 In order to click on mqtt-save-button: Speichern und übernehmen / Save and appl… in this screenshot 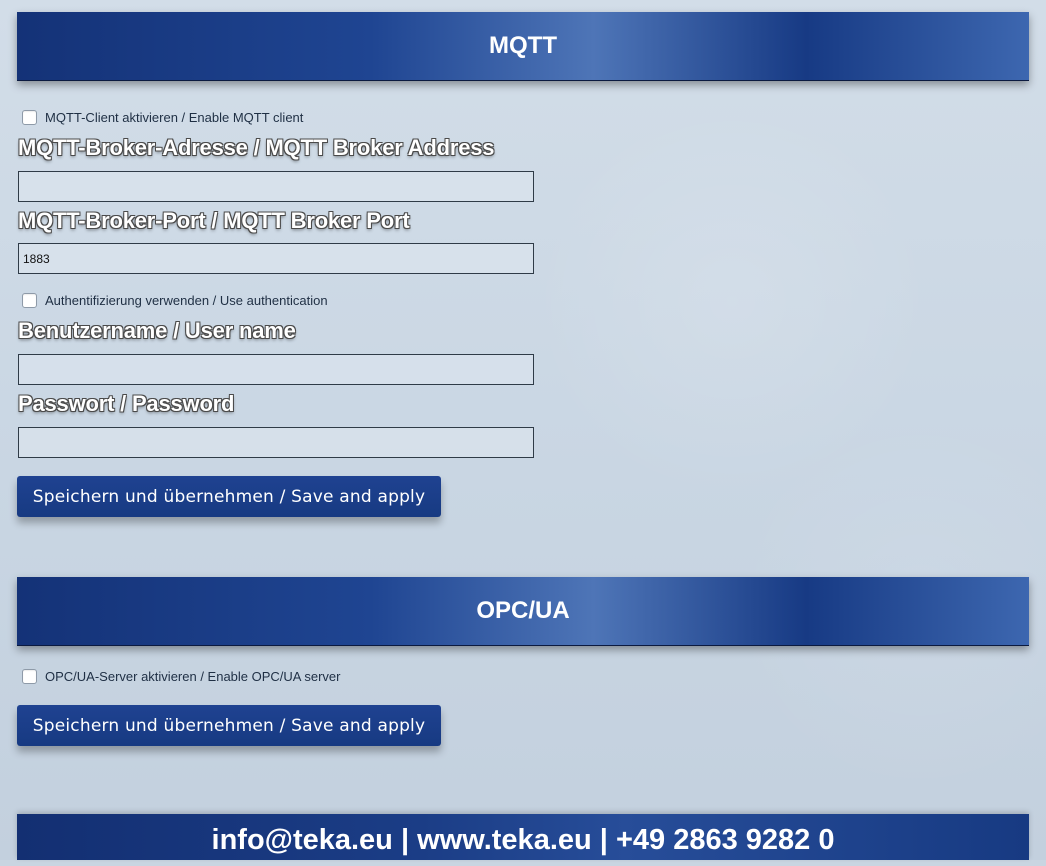, I will do `click(229, 496)`.